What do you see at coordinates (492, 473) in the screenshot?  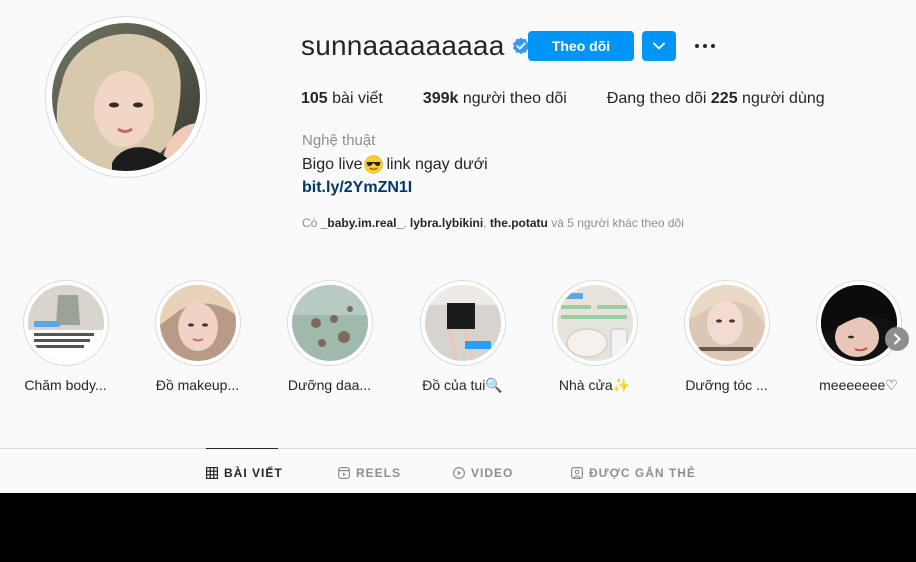 I see `tab-label: VIDEO` at bounding box center [492, 473].